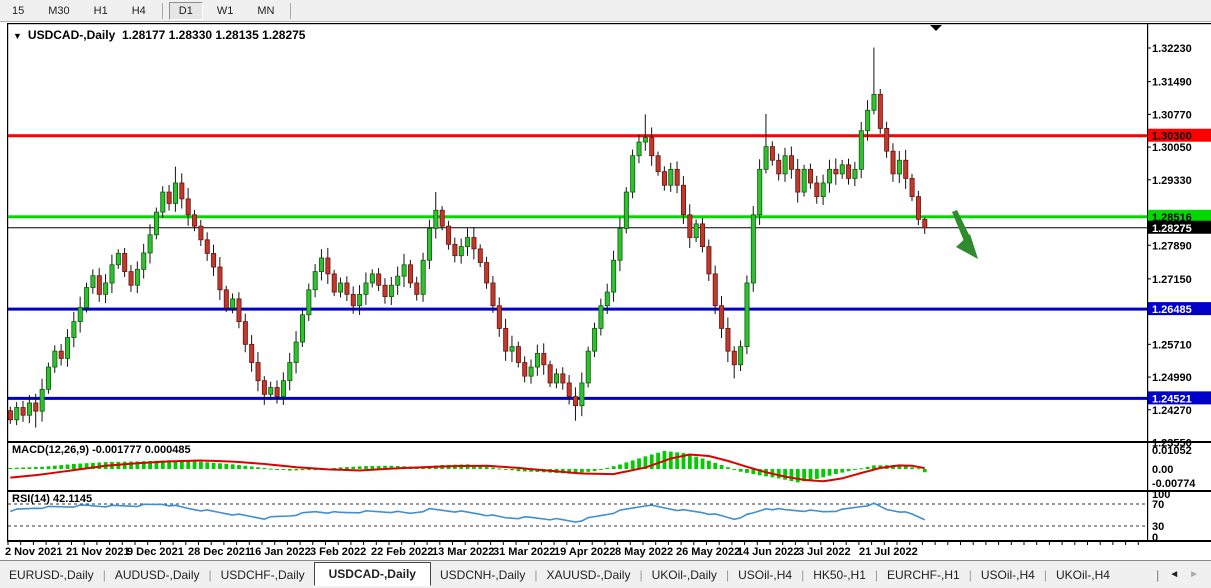 The height and width of the screenshot is (588, 1211). Describe the element at coordinates (1174, 574) in the screenshot. I see `tab-scroll-left-icon: ◄` at that location.